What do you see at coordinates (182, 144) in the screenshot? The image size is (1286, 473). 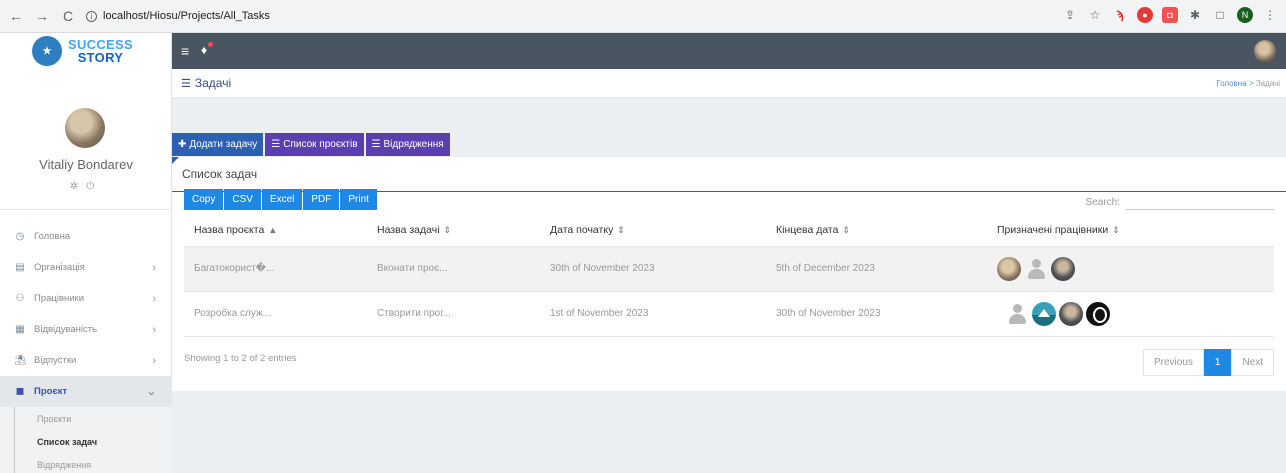 I see `plus-icon: ✚` at bounding box center [182, 144].